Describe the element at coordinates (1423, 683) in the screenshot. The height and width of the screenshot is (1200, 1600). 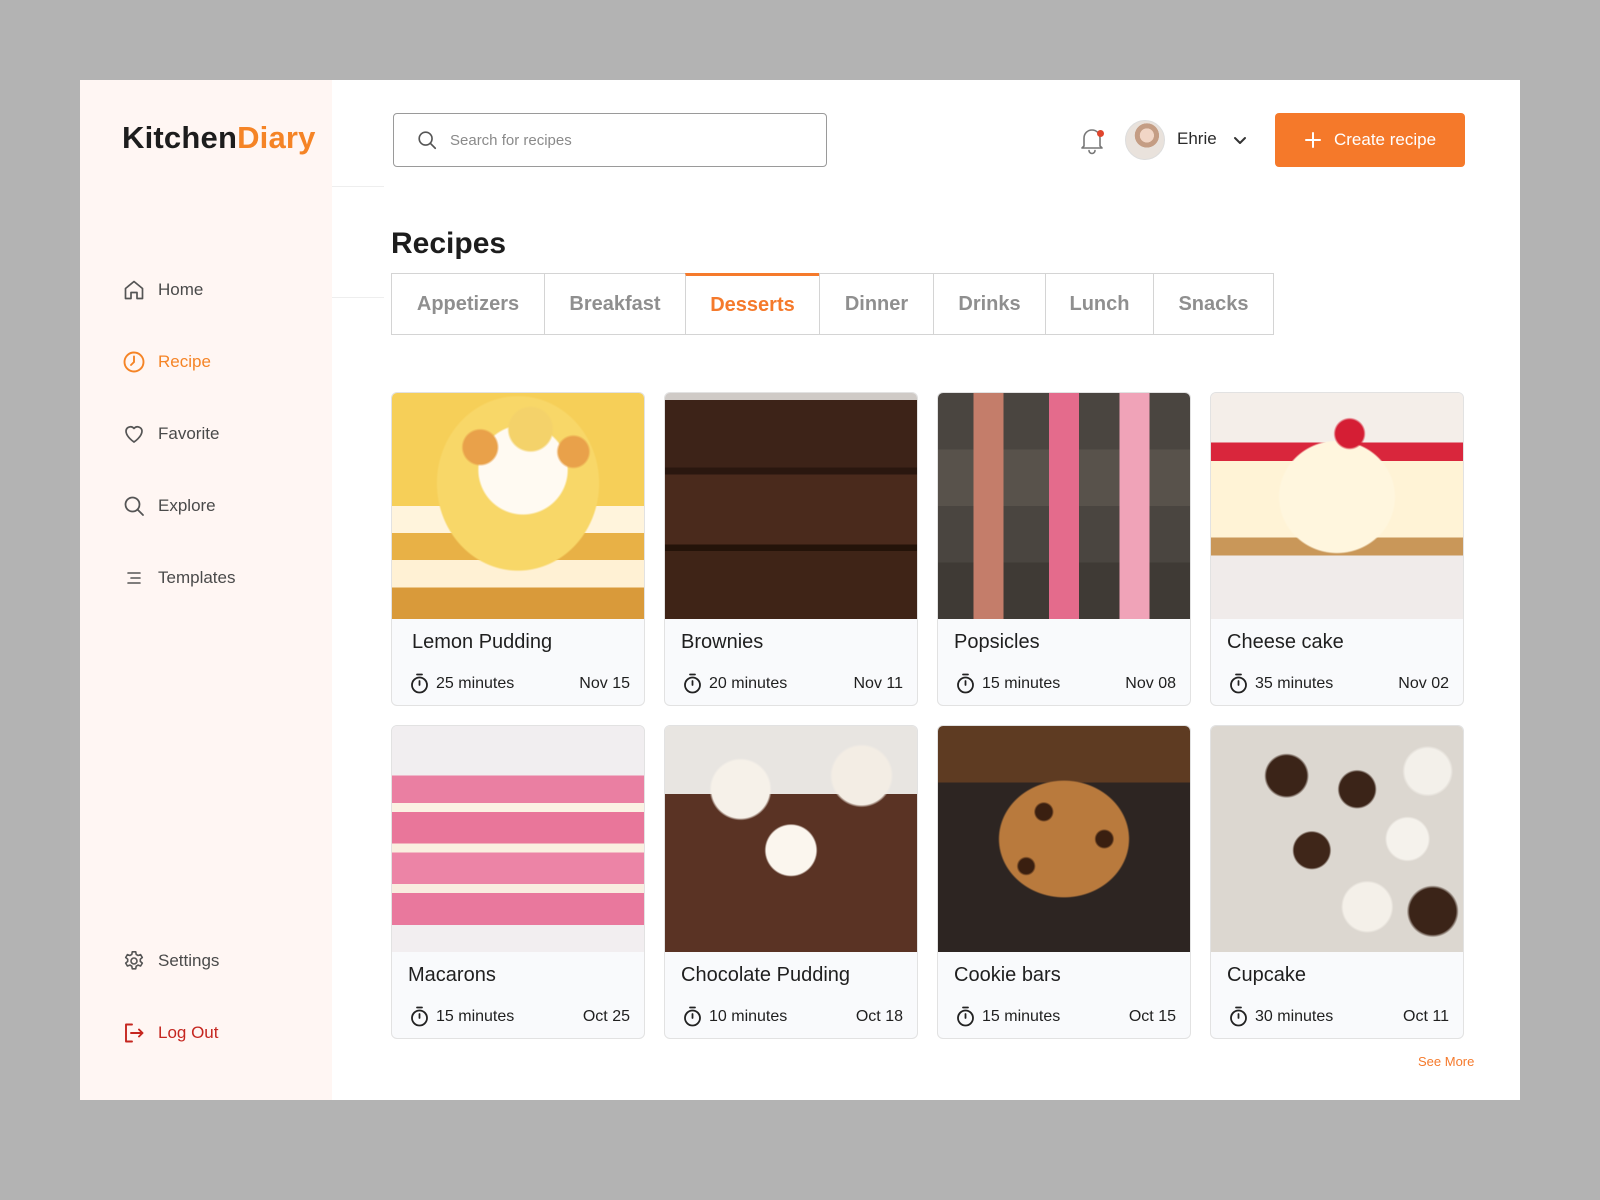
I see `recipe-date: Nov 02` at that location.